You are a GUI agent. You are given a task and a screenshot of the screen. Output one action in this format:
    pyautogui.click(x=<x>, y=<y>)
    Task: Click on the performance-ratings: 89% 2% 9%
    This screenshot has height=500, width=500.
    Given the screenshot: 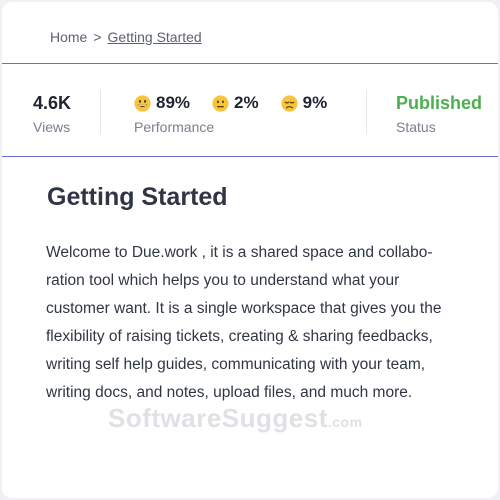 What is the action you would take?
    pyautogui.click(x=241, y=103)
    